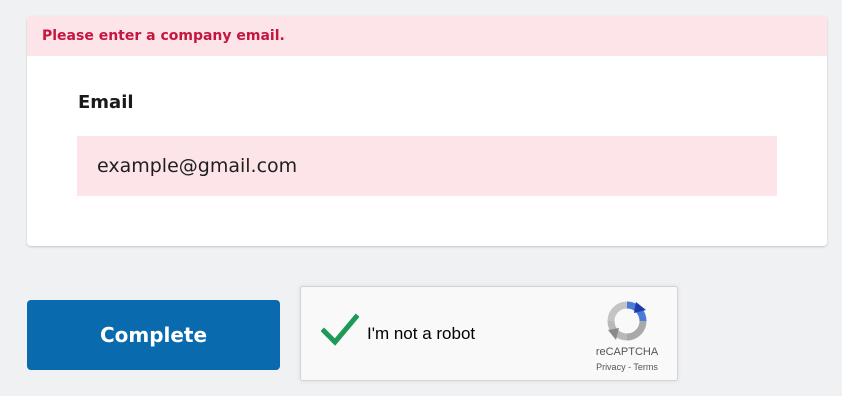  What do you see at coordinates (153, 335) in the screenshot?
I see `complete-button: Complete` at bounding box center [153, 335].